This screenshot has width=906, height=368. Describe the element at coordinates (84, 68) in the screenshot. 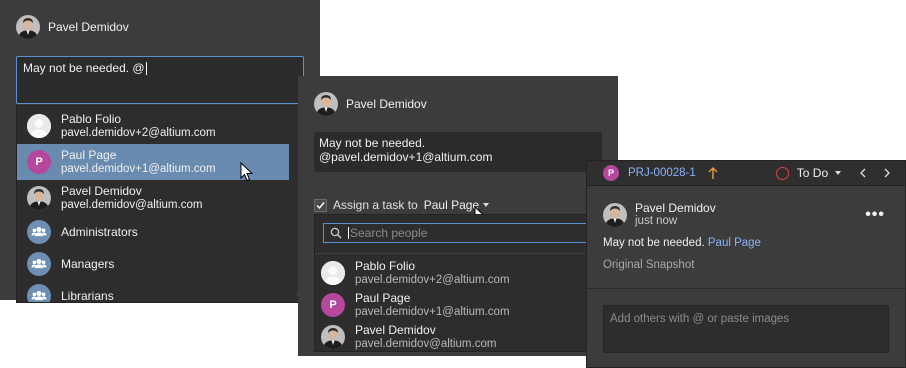

I see `comment-input-text: May not be needed. @` at that location.